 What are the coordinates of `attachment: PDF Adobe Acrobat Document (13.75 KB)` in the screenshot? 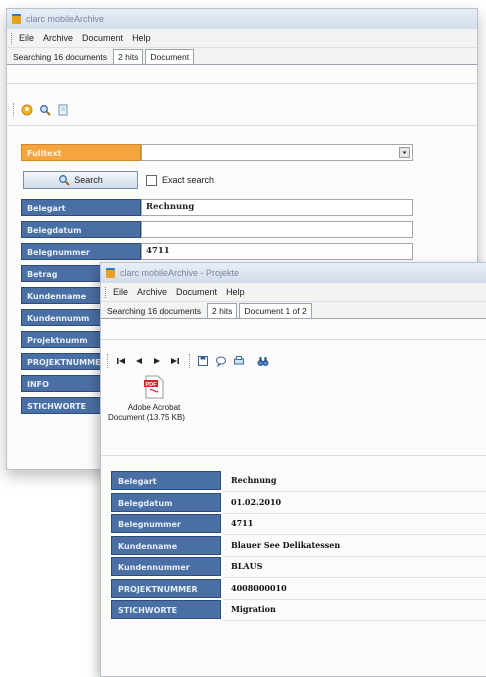 It's located at (148, 399).